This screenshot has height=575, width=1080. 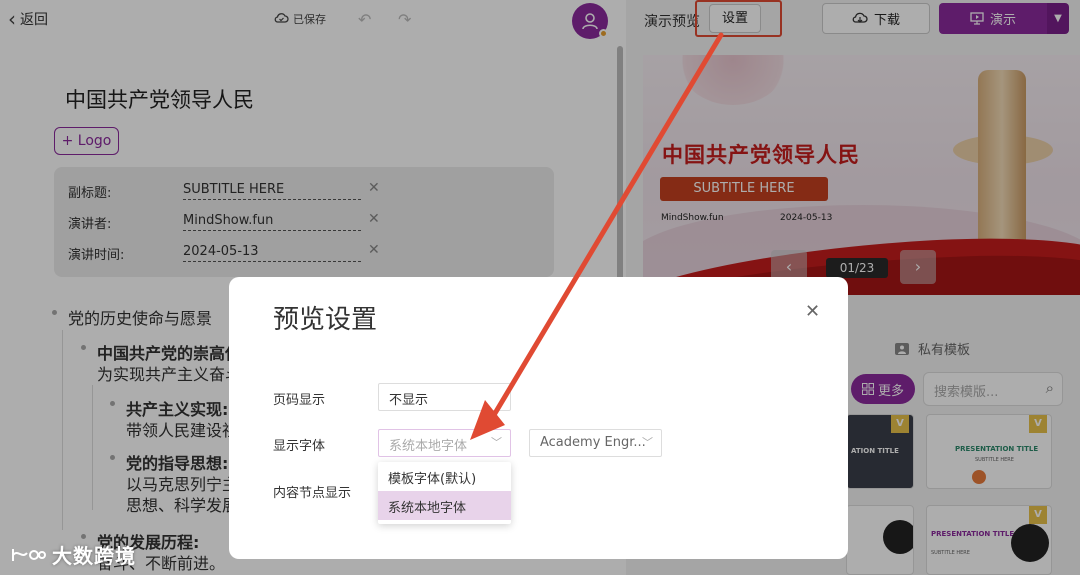 I want to click on font-select: 系统本地字体 ﹀, so click(x=444, y=443).